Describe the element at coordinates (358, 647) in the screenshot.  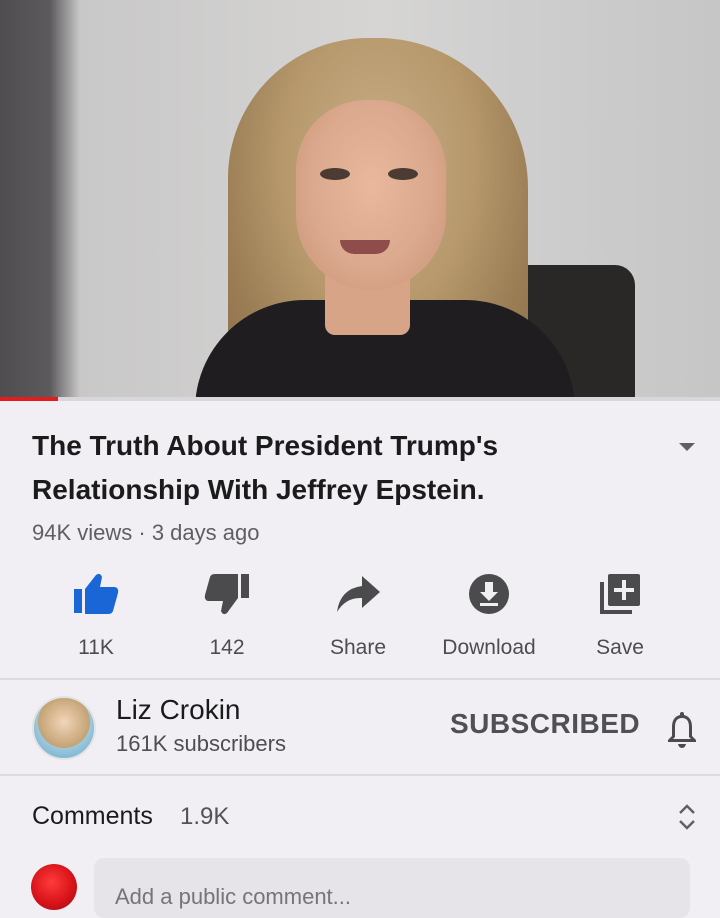
I see `share-label: Share` at that location.